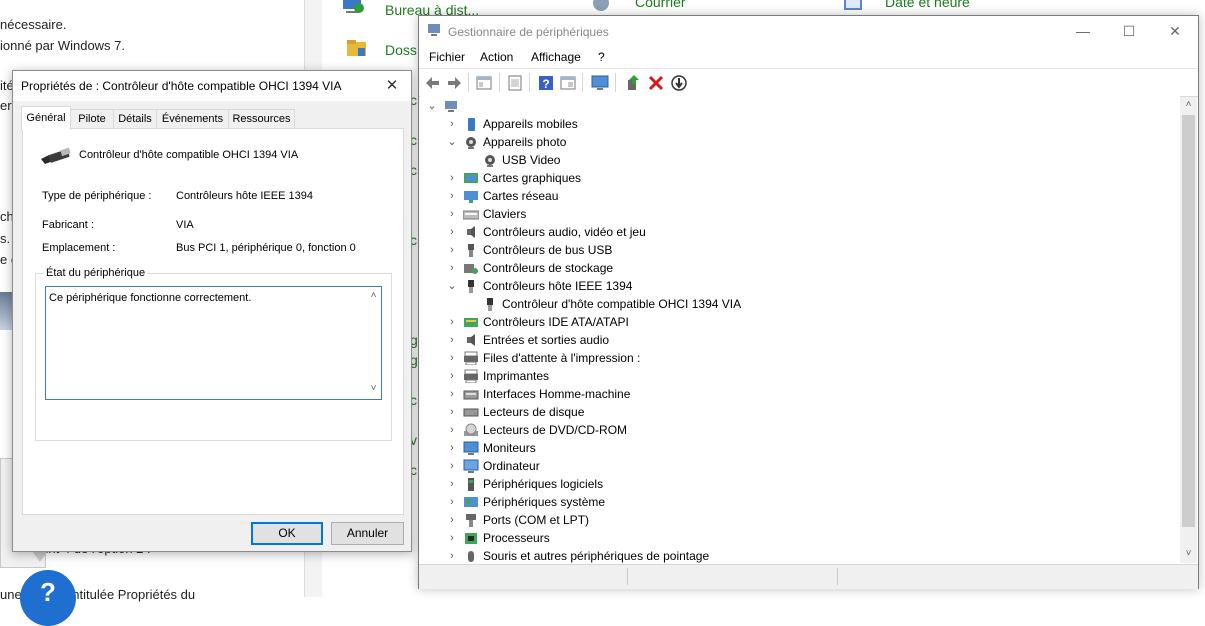  Describe the element at coordinates (660, 5) in the screenshot. I see `explorer-item: Courrier` at that location.